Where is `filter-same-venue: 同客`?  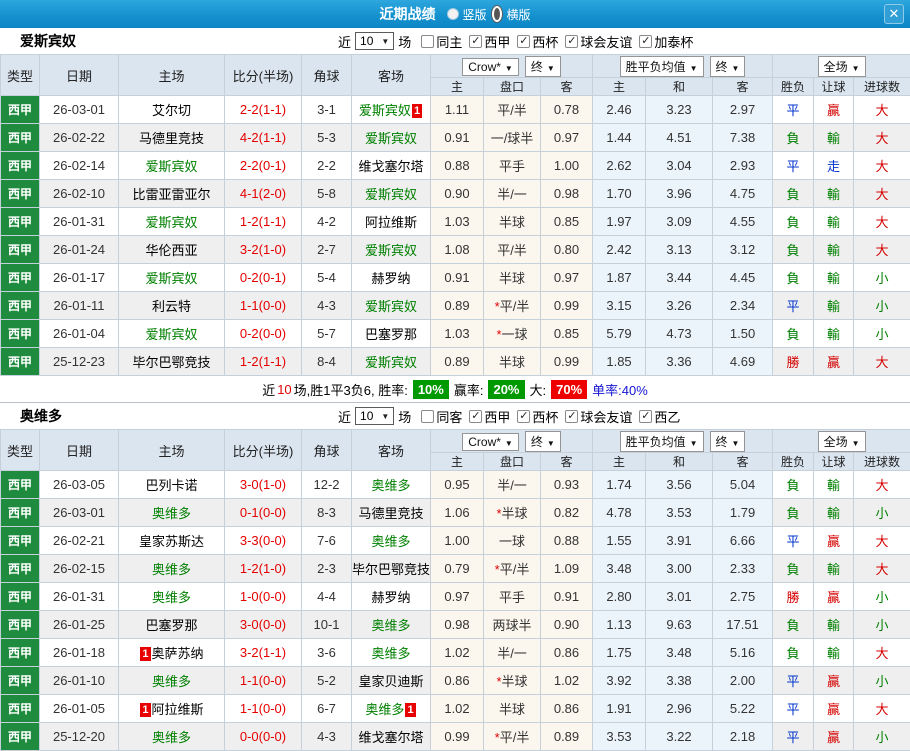 filter-same-venue: 同客 is located at coordinates (436, 416).